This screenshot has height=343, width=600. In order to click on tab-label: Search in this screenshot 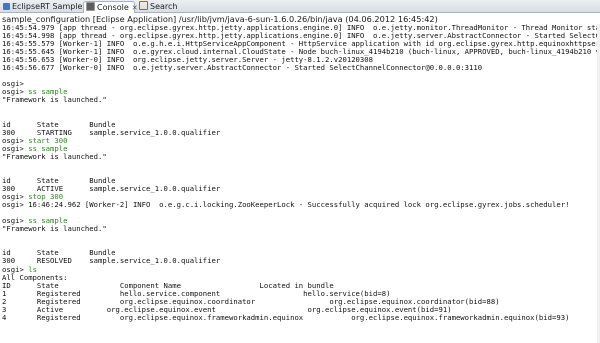, I will do `click(164, 6)`.